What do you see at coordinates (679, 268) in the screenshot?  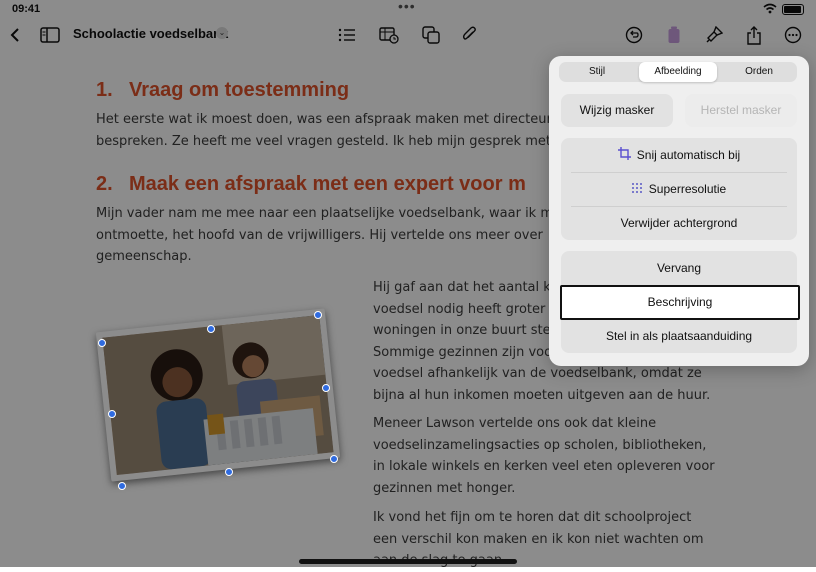 I see `replace-button: Vervang` at bounding box center [679, 268].